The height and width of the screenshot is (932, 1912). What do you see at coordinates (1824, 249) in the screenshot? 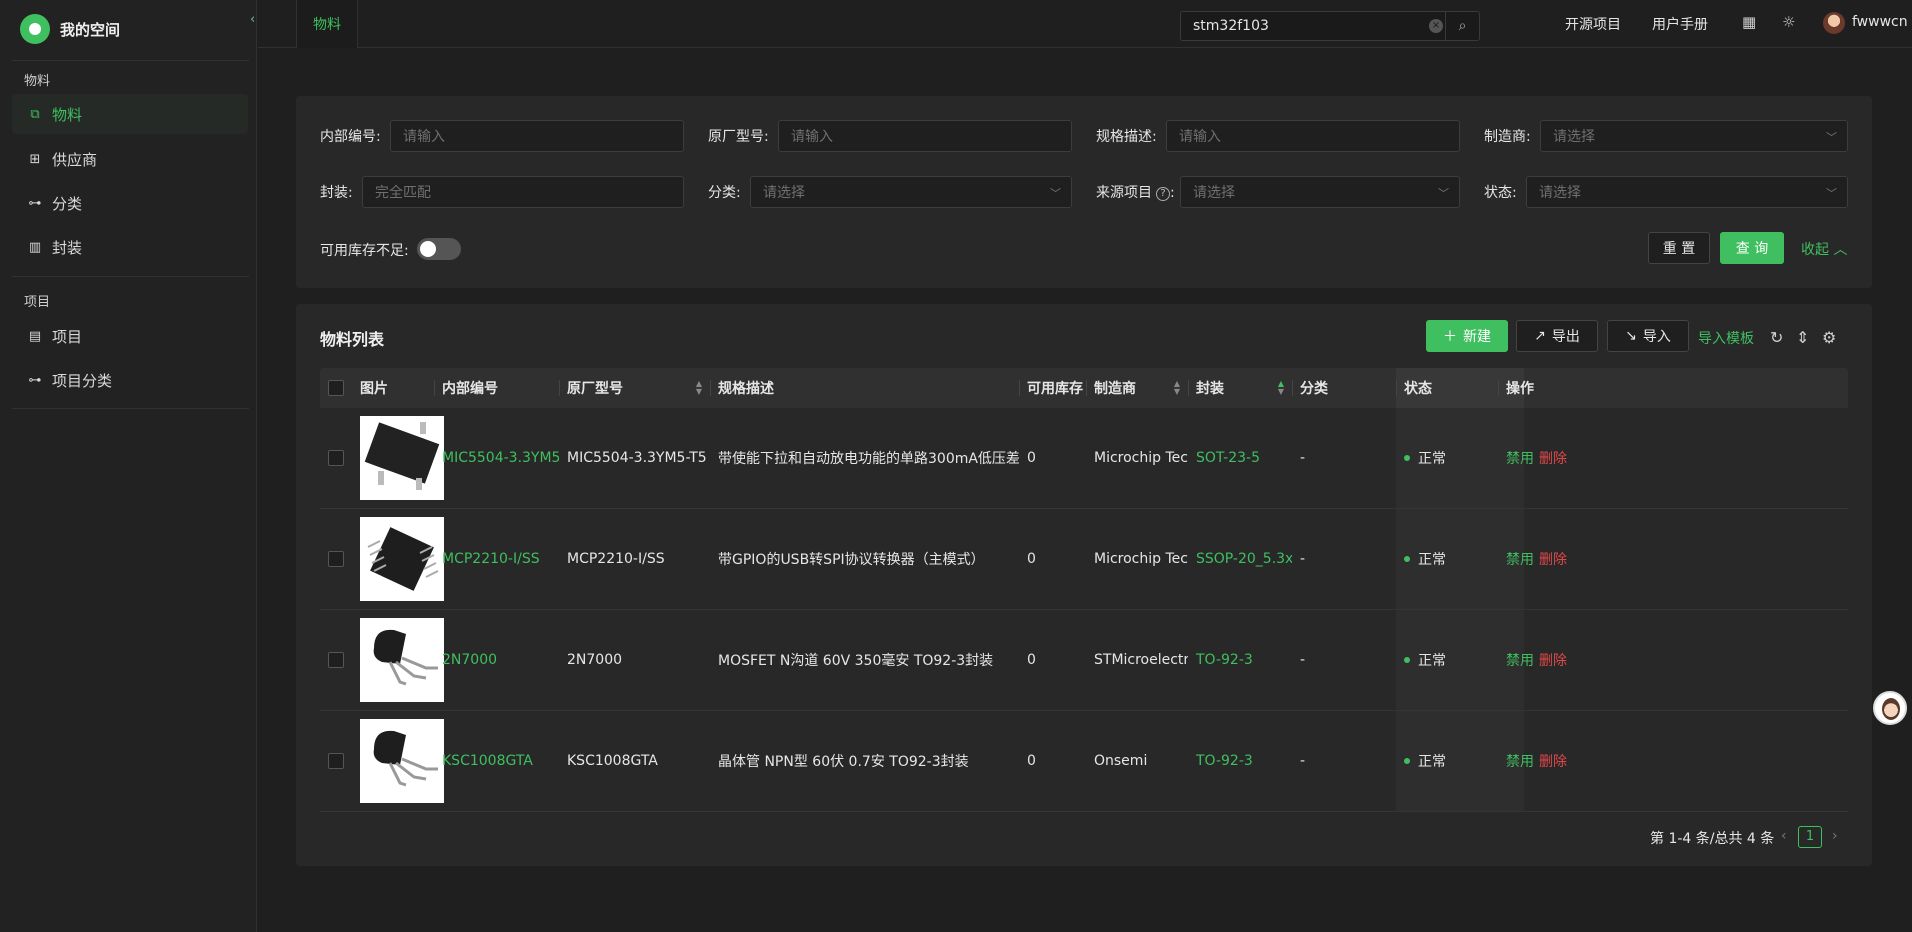
I see `collapse-filters-link: 收起 ︿` at bounding box center [1824, 249].